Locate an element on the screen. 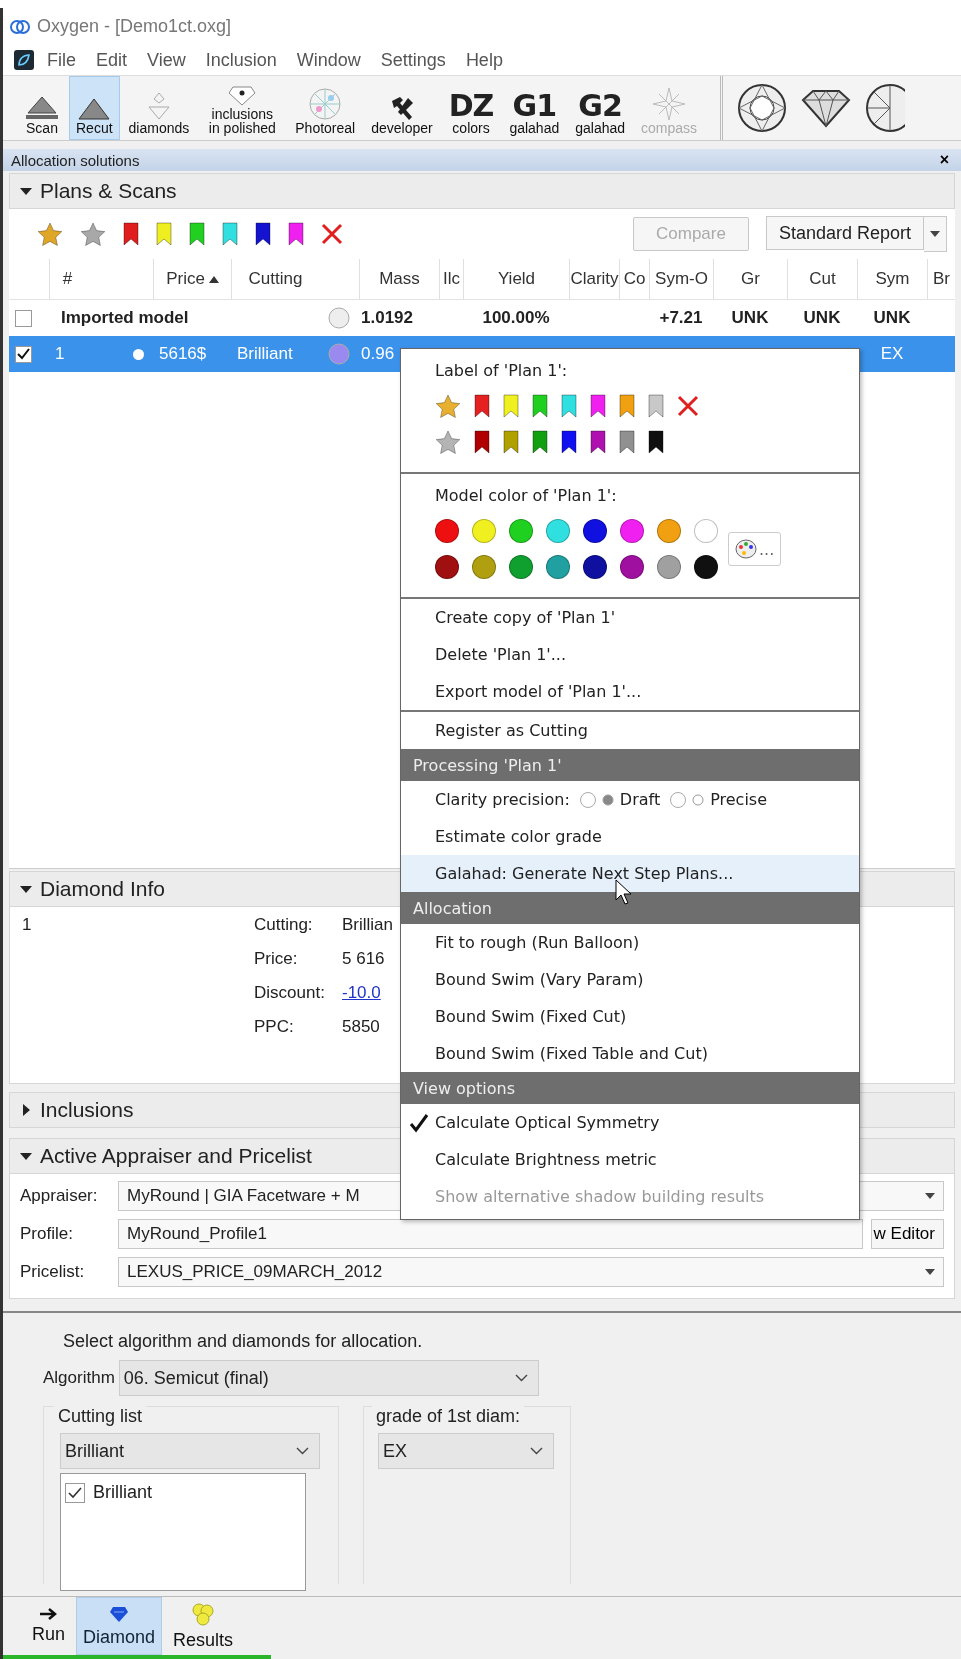 The image size is (961, 1659). field-label: Appraiser: is located at coordinates (59, 1196).